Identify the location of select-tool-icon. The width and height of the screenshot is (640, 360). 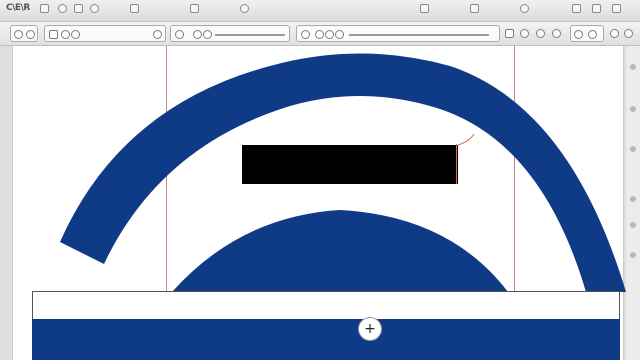
(53, 34).